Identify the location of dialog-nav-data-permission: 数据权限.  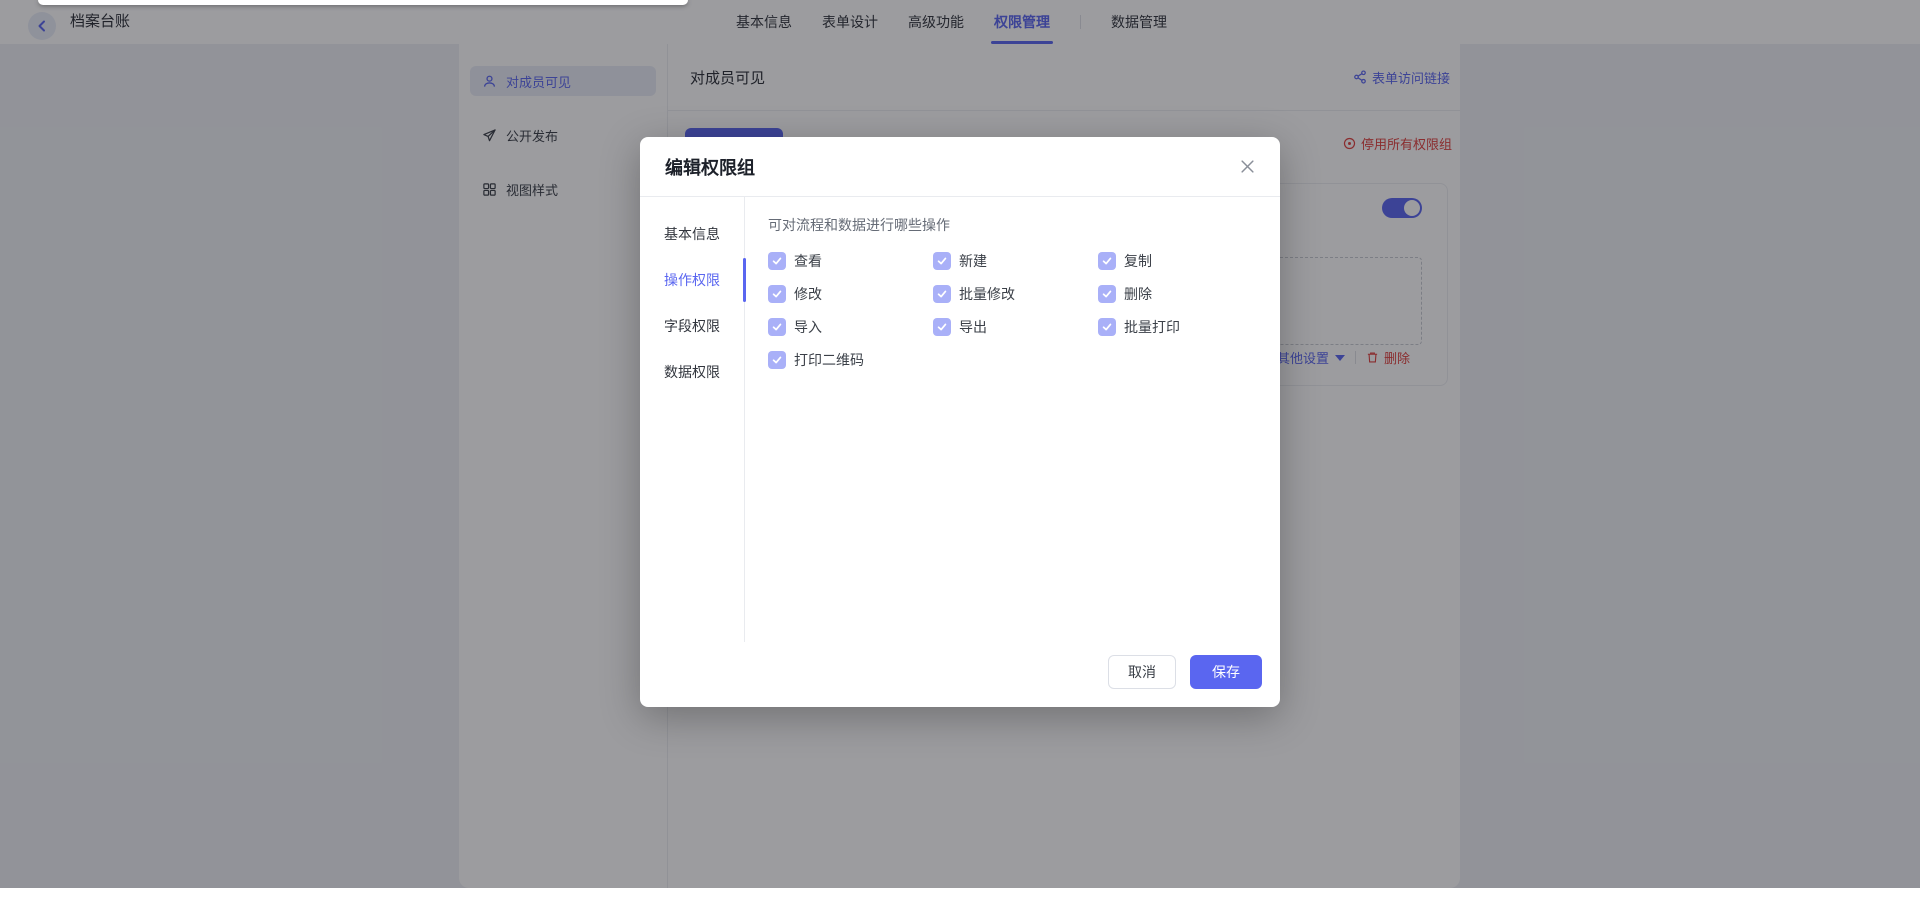
(692, 372).